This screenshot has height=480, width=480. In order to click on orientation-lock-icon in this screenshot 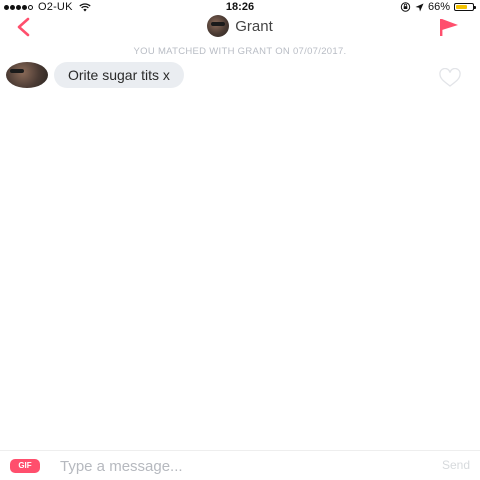, I will do `click(405, 7)`.